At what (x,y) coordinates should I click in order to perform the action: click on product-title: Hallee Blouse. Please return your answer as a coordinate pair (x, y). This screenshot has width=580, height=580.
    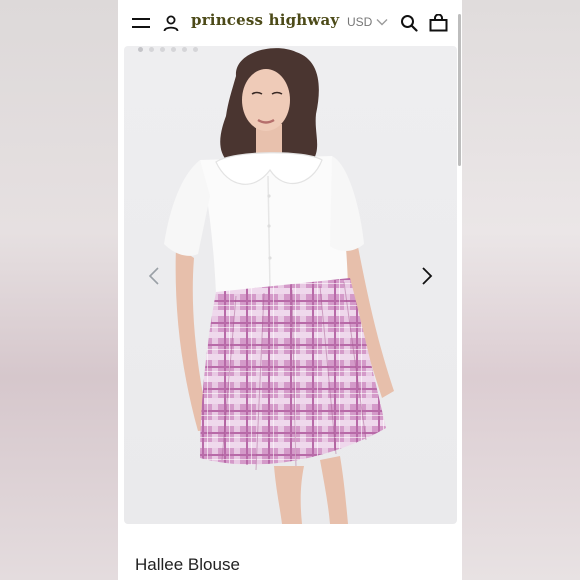
    Looking at the image, I should click on (187, 564).